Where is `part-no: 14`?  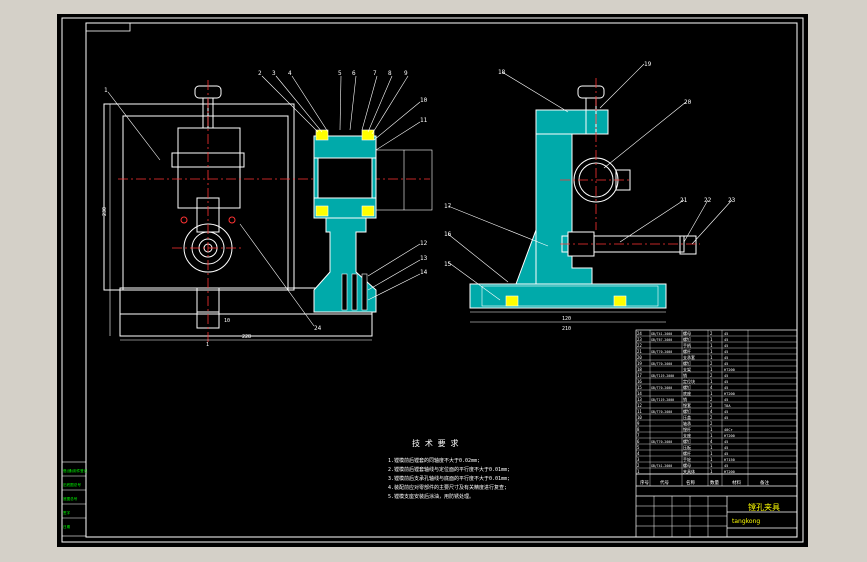 part-no: 14 is located at coordinates (639, 393).